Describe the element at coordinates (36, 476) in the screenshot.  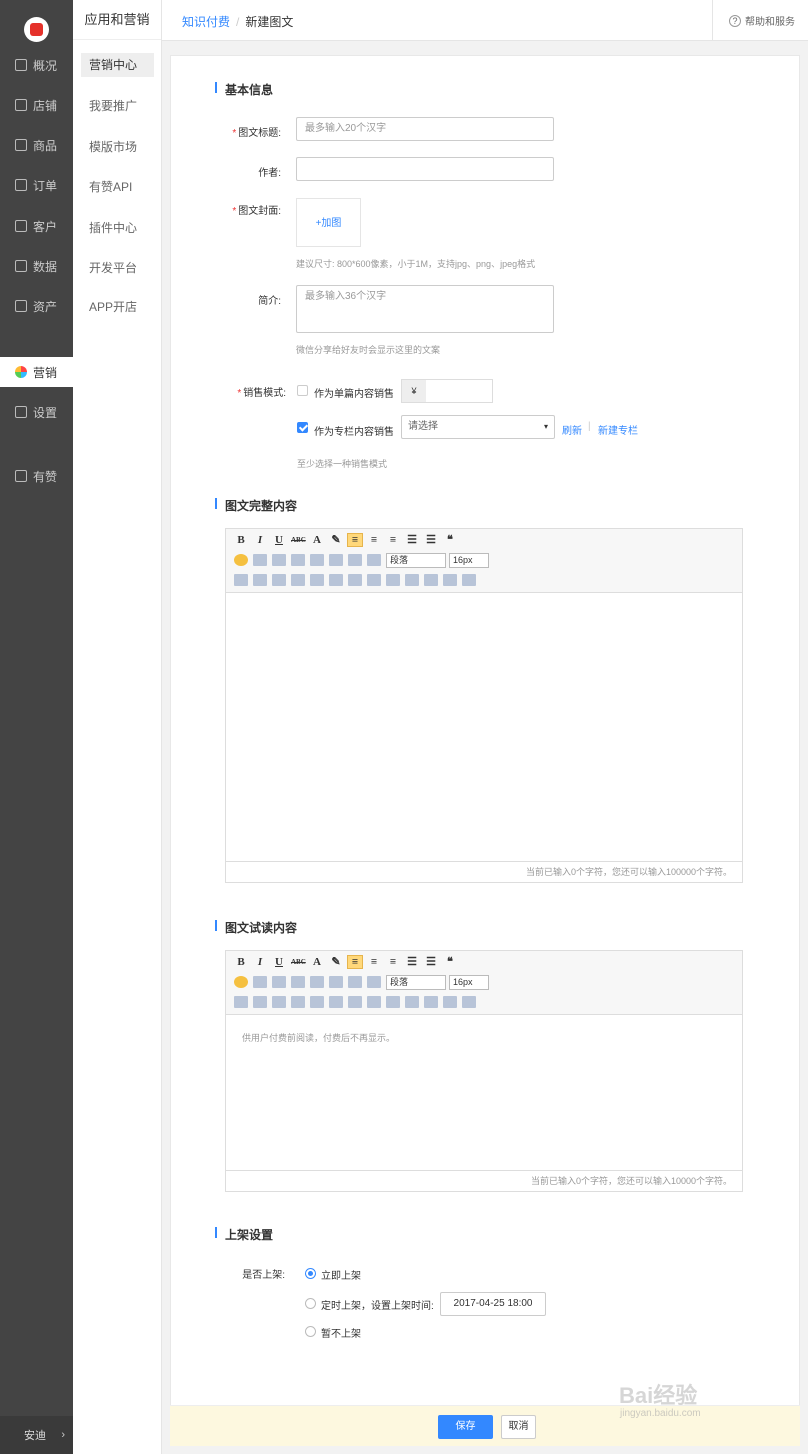
I see `sidebar-item-youzan: 有赞` at that location.